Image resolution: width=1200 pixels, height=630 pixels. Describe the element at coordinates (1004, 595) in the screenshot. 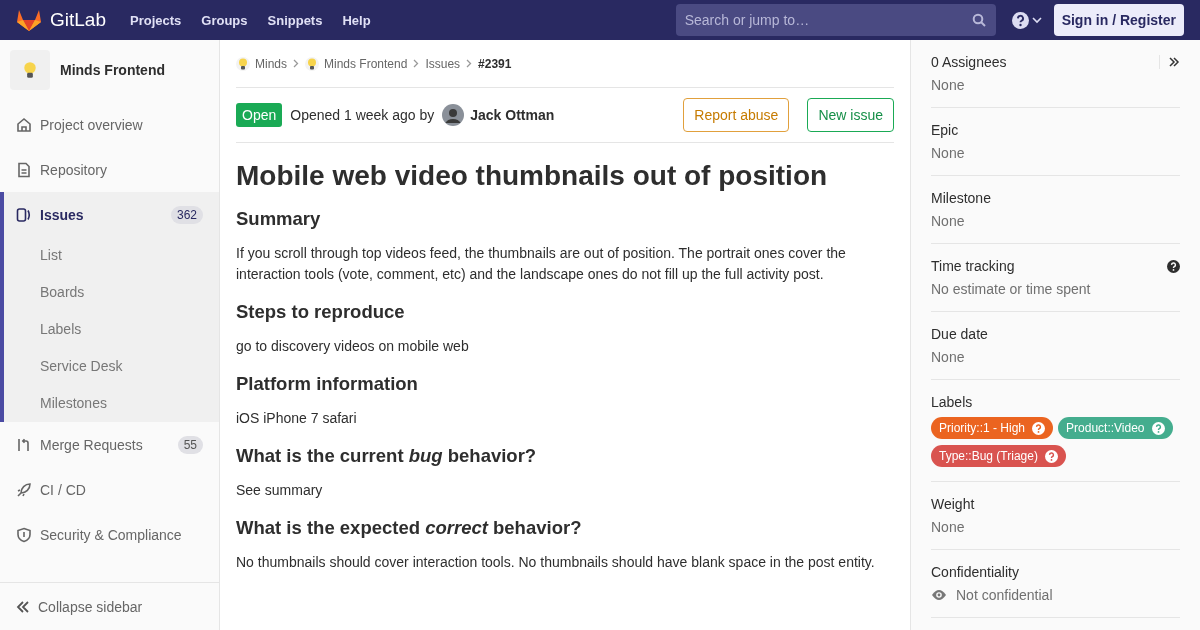

I see `field-value: Not confidential` at that location.